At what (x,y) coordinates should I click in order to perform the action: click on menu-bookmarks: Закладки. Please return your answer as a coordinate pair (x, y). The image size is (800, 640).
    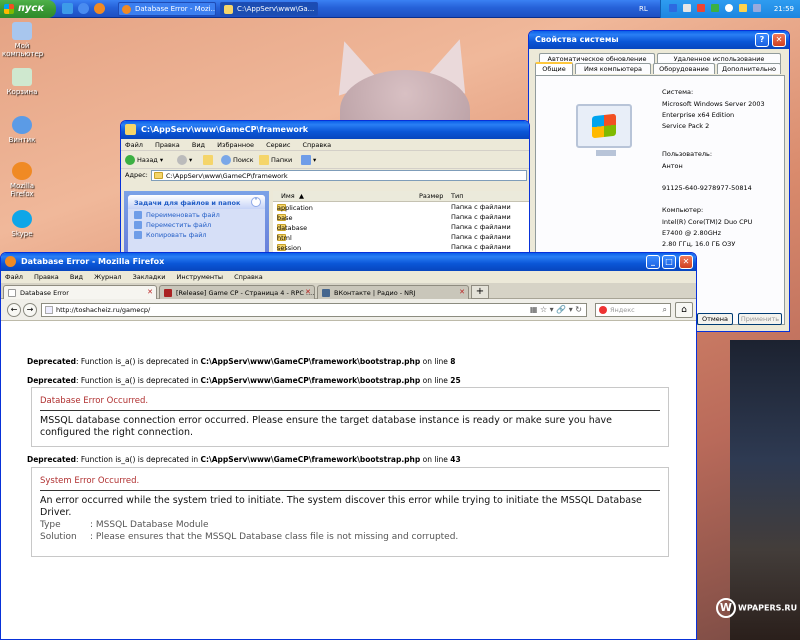
    Looking at the image, I should click on (149, 277).